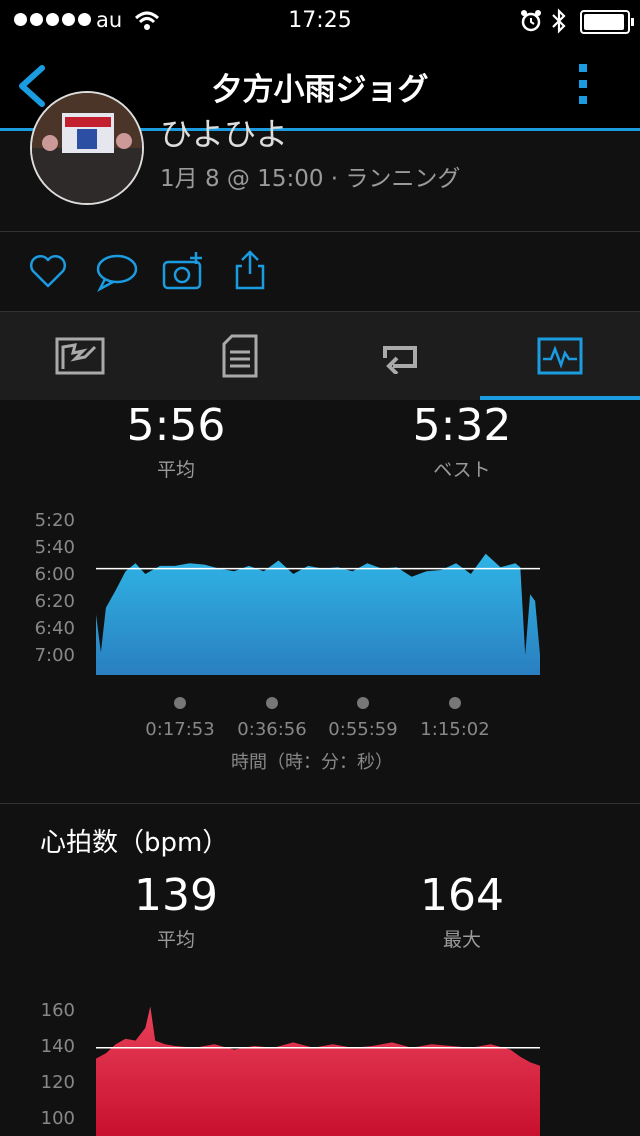 Image resolution: width=640 pixels, height=1136 pixels. Describe the element at coordinates (58, 1010) in the screenshot. I see `hr-y-tick: 160` at that location.